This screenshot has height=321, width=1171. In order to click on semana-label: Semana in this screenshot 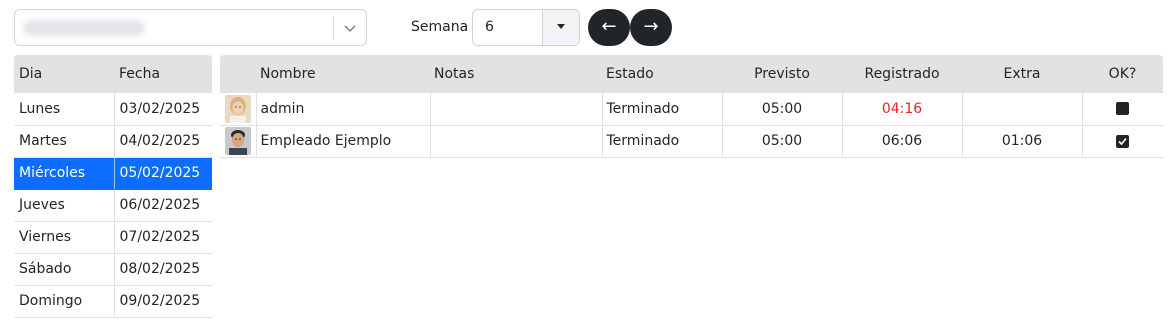, I will do `click(440, 27)`.